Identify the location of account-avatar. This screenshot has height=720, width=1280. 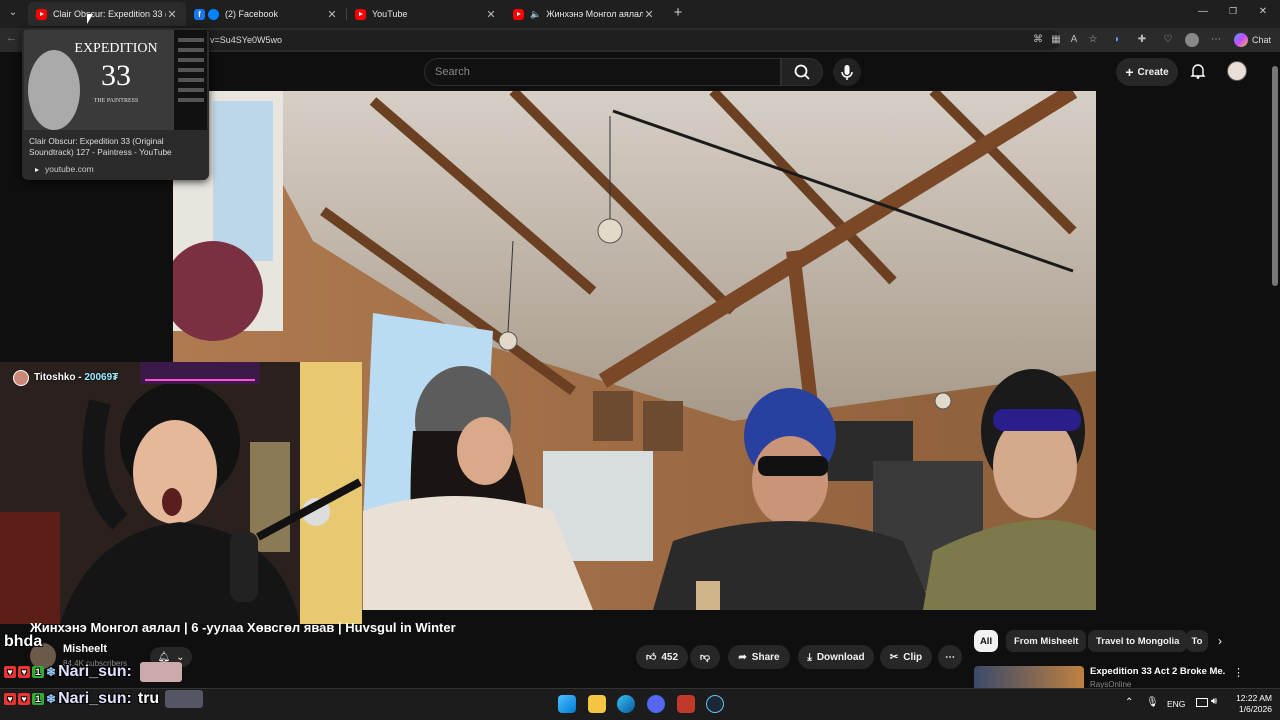
(1237, 71).